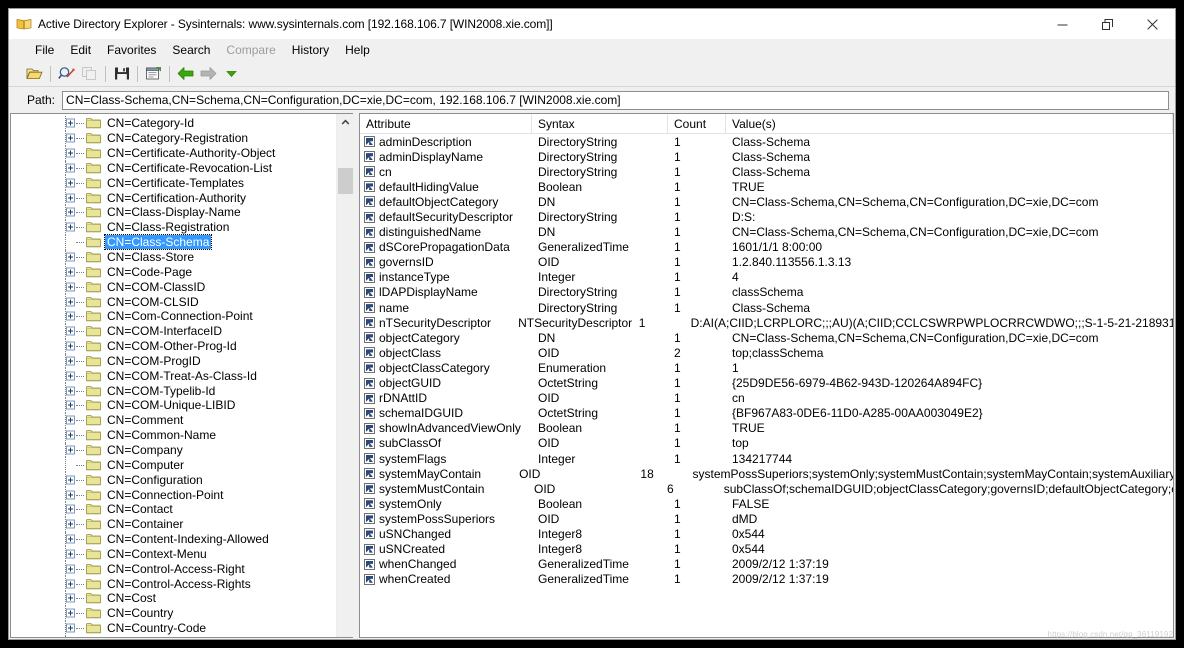  Describe the element at coordinates (182, 554) in the screenshot. I see `tree-item: CN=Context-Menu` at that location.